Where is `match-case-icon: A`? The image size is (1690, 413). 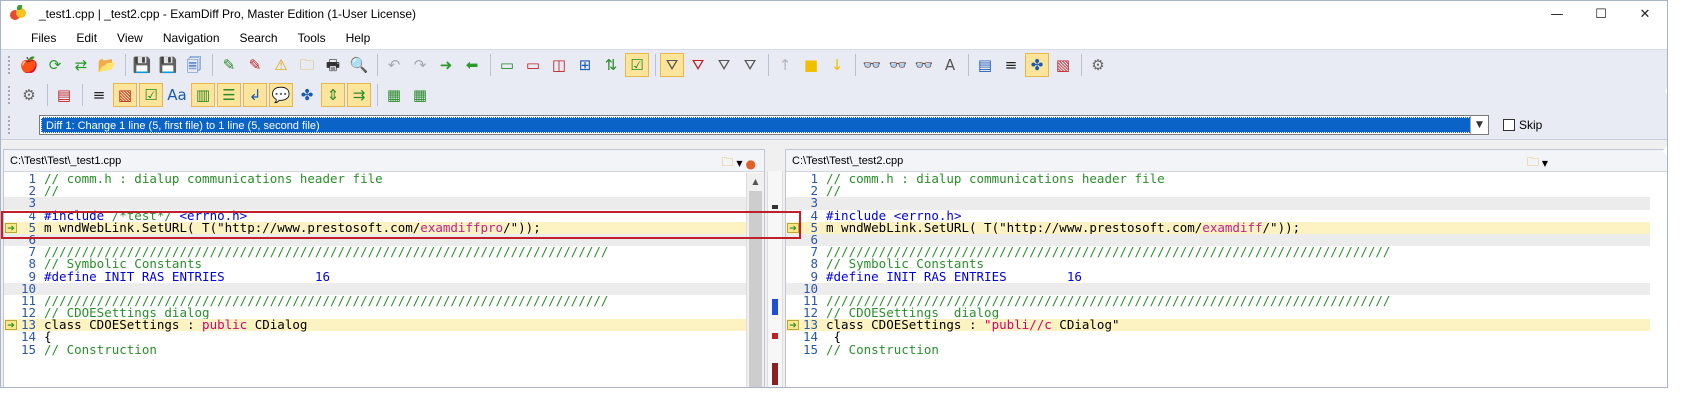 match-case-icon: A is located at coordinates (950, 65).